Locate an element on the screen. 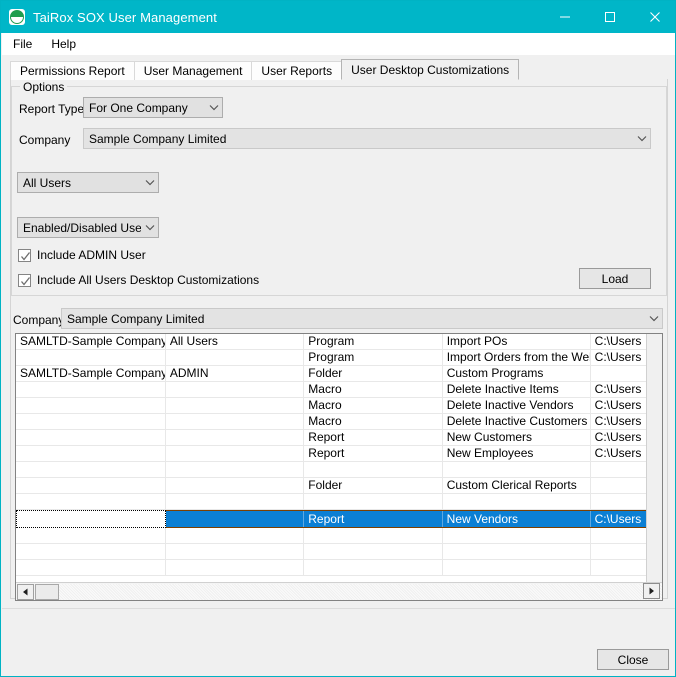  table-cell-name: Import Orders from the Web is located at coordinates (517, 357).